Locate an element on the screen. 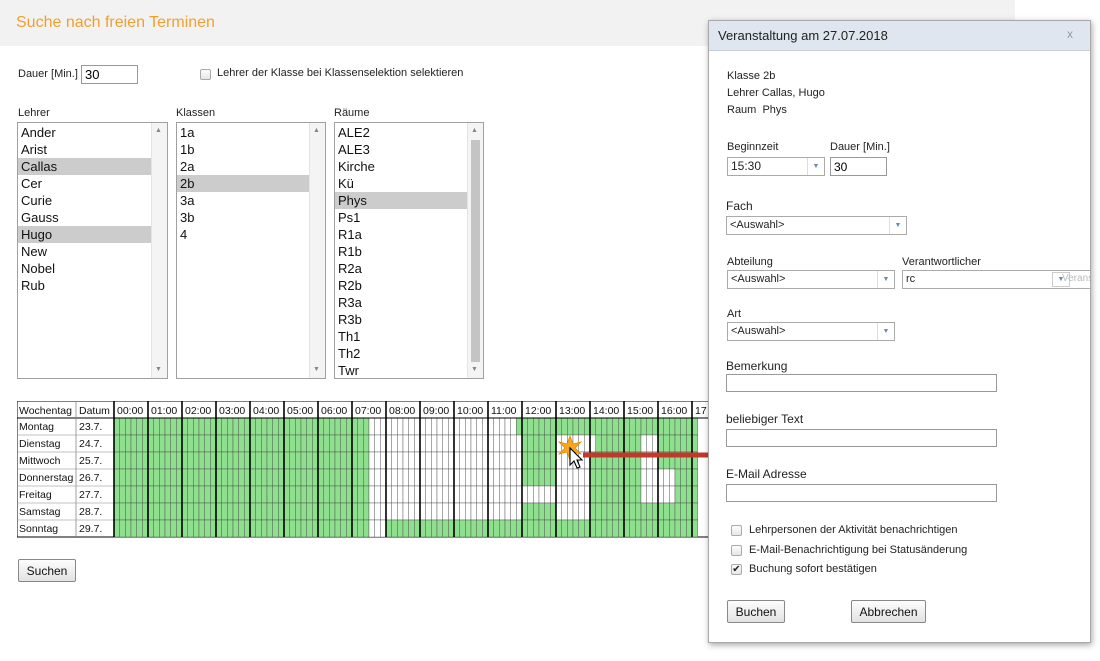  list-item: Kirche is located at coordinates (401, 166).